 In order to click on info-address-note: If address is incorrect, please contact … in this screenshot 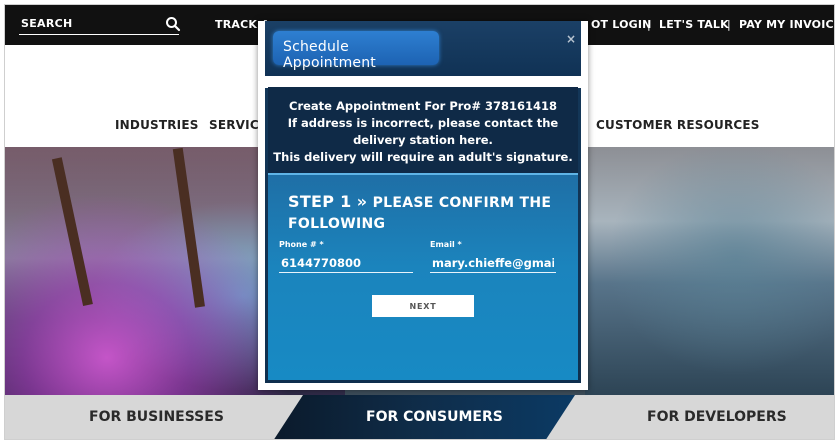, I will do `click(423, 123)`.